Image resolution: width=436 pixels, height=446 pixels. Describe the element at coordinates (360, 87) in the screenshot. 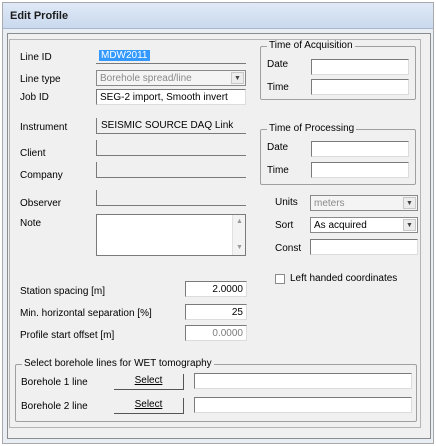

I see `acquisition-time-input` at that location.